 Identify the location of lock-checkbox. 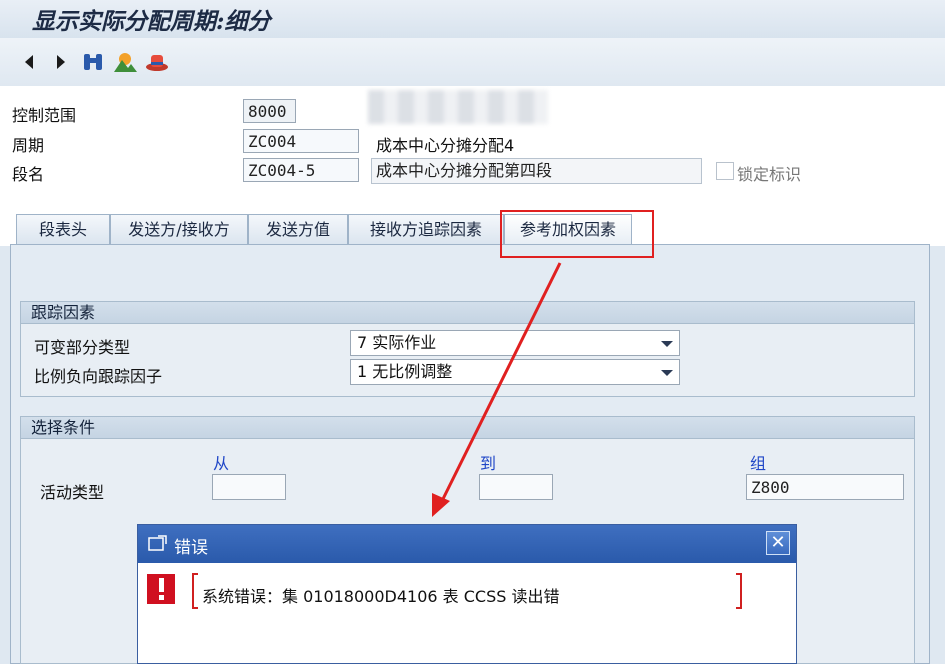
(725, 171).